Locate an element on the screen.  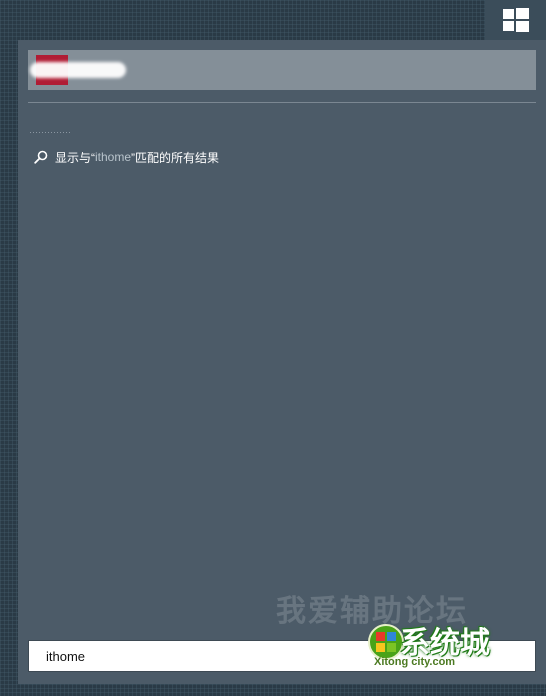
search-result-suffix: ”匹配的所有结果 is located at coordinates (175, 157).